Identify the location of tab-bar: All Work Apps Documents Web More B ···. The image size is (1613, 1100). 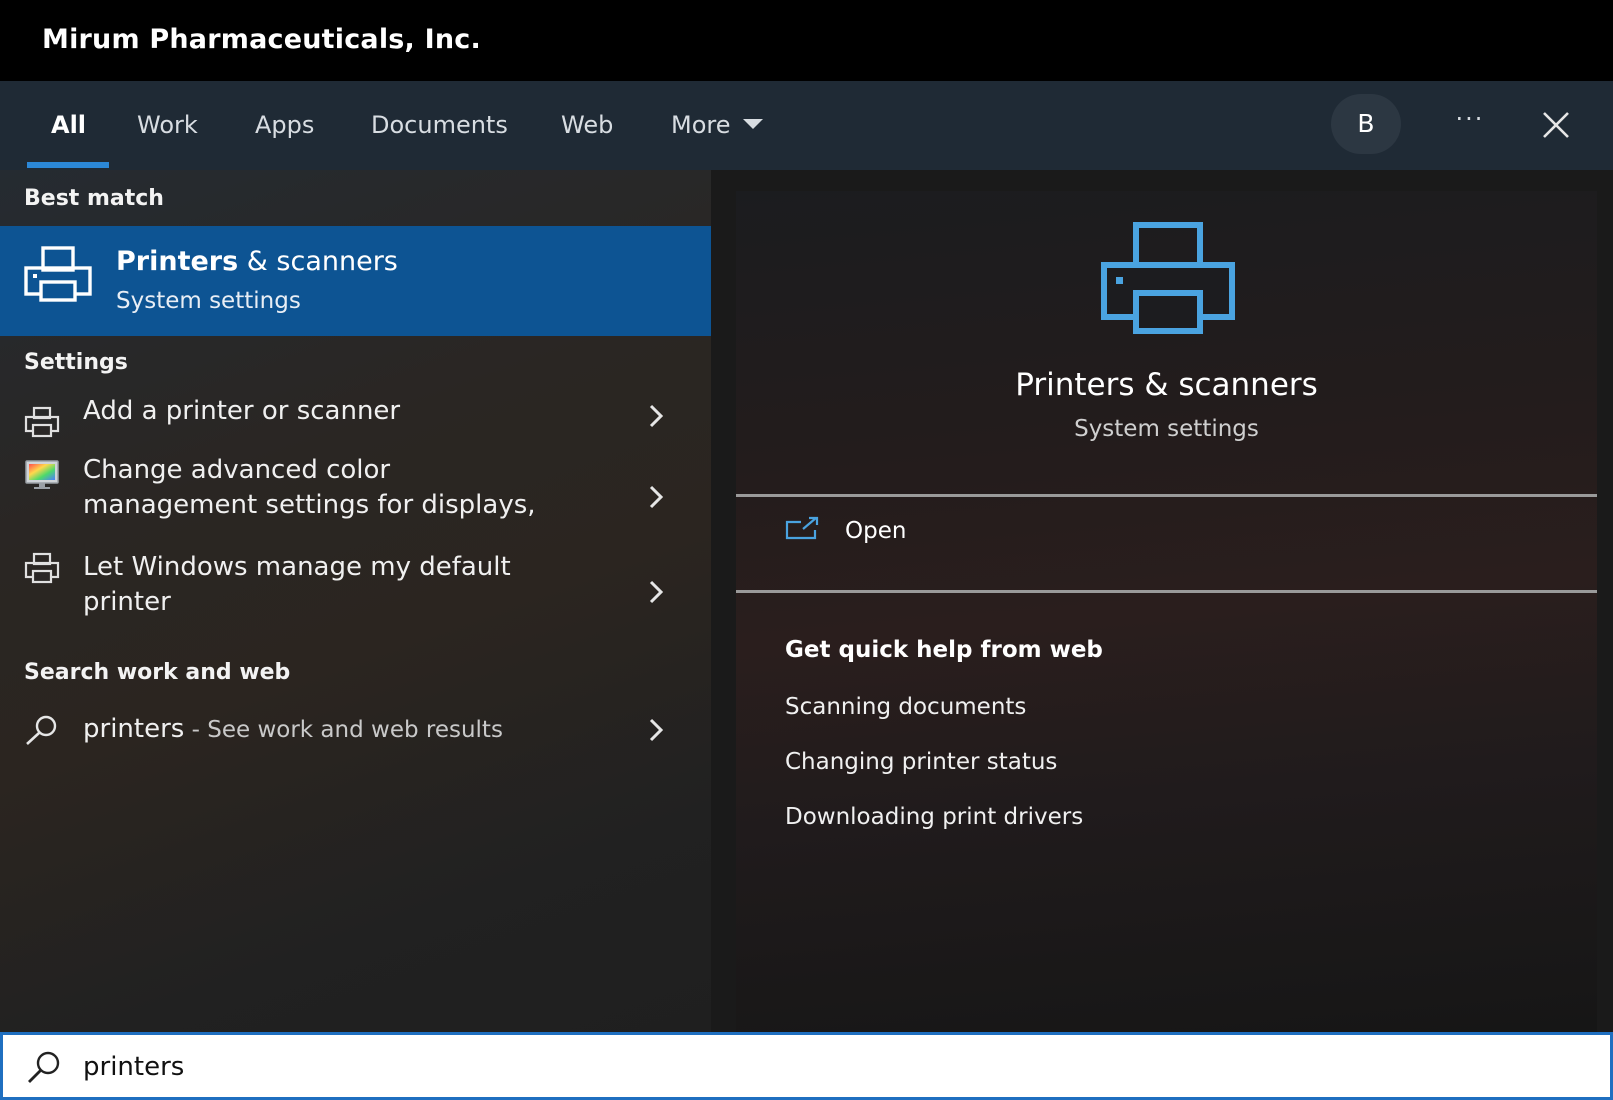
(806, 125).